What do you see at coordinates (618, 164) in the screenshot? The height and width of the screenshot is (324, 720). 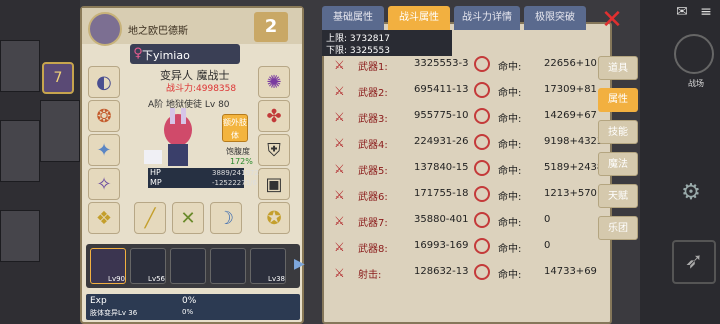 I see `side-tab-magic: 魔法` at bounding box center [618, 164].